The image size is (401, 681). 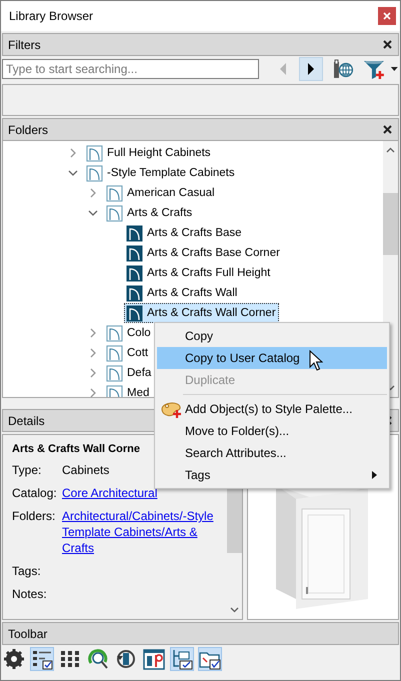 What do you see at coordinates (272, 336) in the screenshot?
I see `menu-item: Copy` at bounding box center [272, 336].